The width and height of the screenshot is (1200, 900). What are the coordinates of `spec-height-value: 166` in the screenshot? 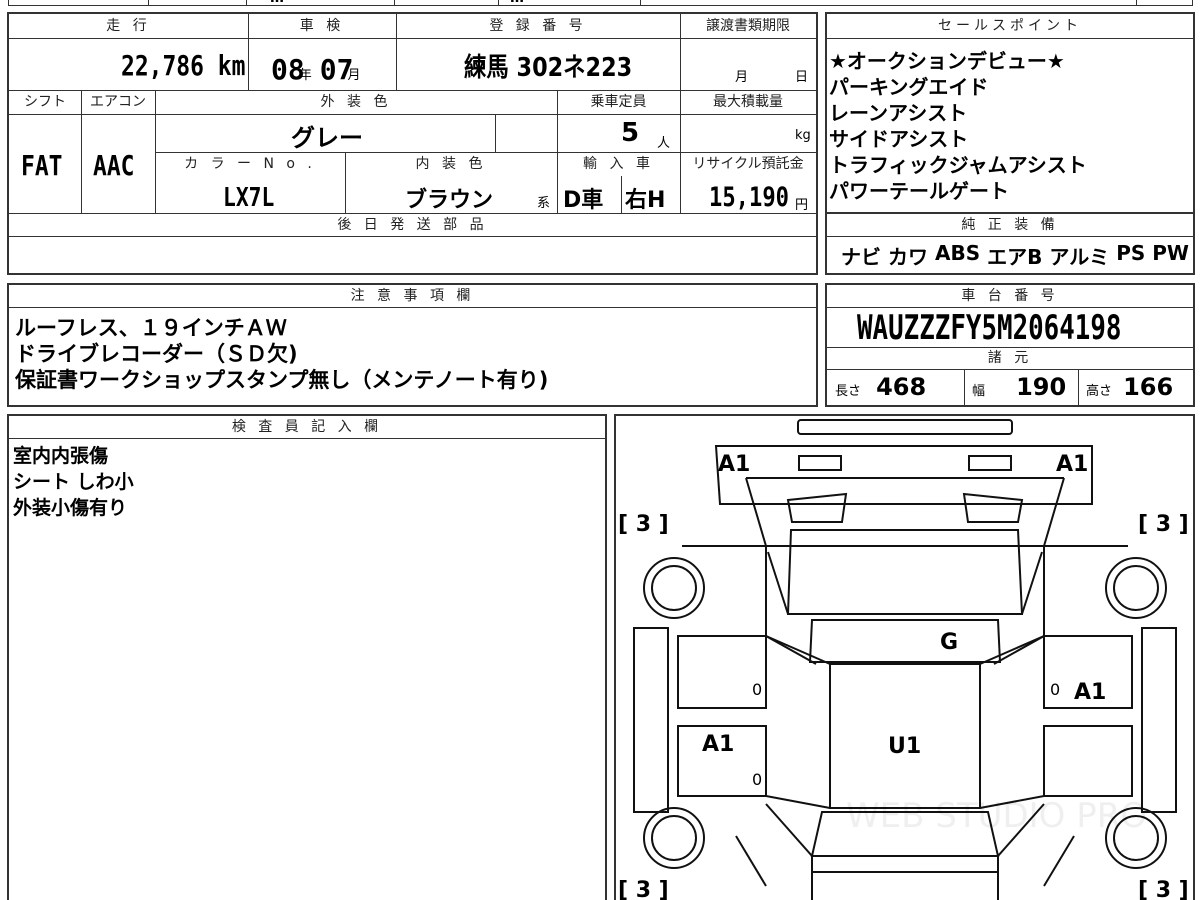 It's located at (1148, 387).